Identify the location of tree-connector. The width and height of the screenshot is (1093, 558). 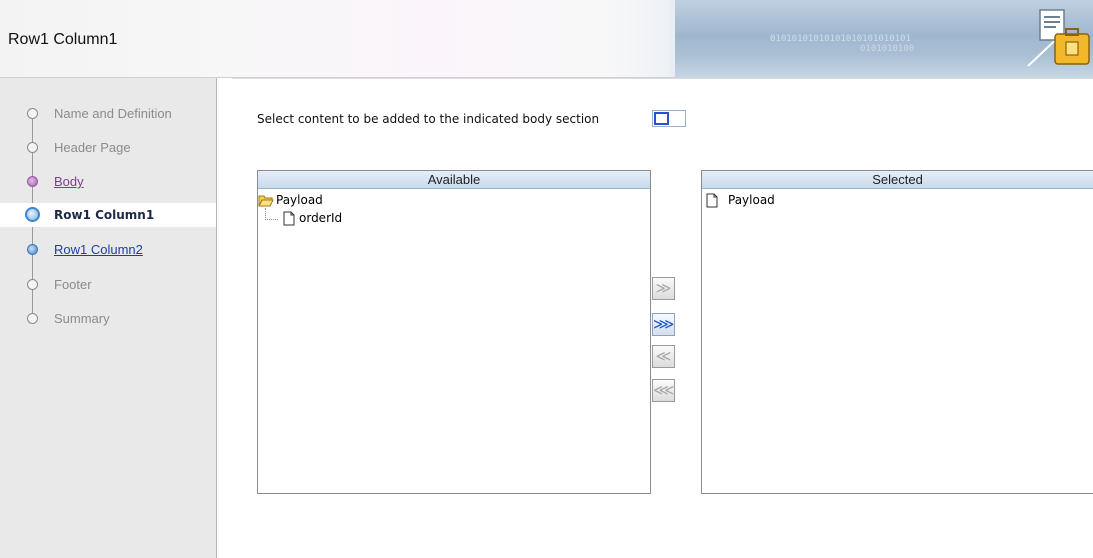
(271, 214).